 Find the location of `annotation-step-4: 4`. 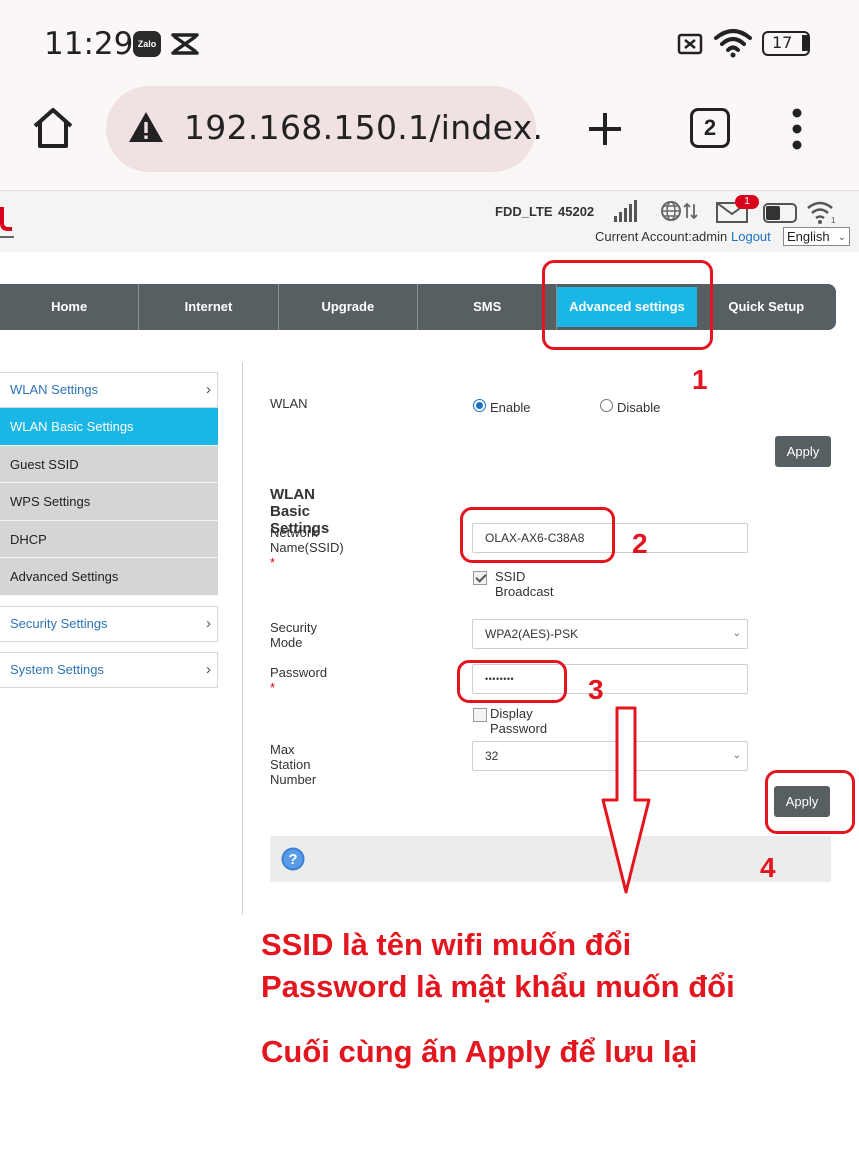

annotation-step-4: 4 is located at coordinates (768, 867).